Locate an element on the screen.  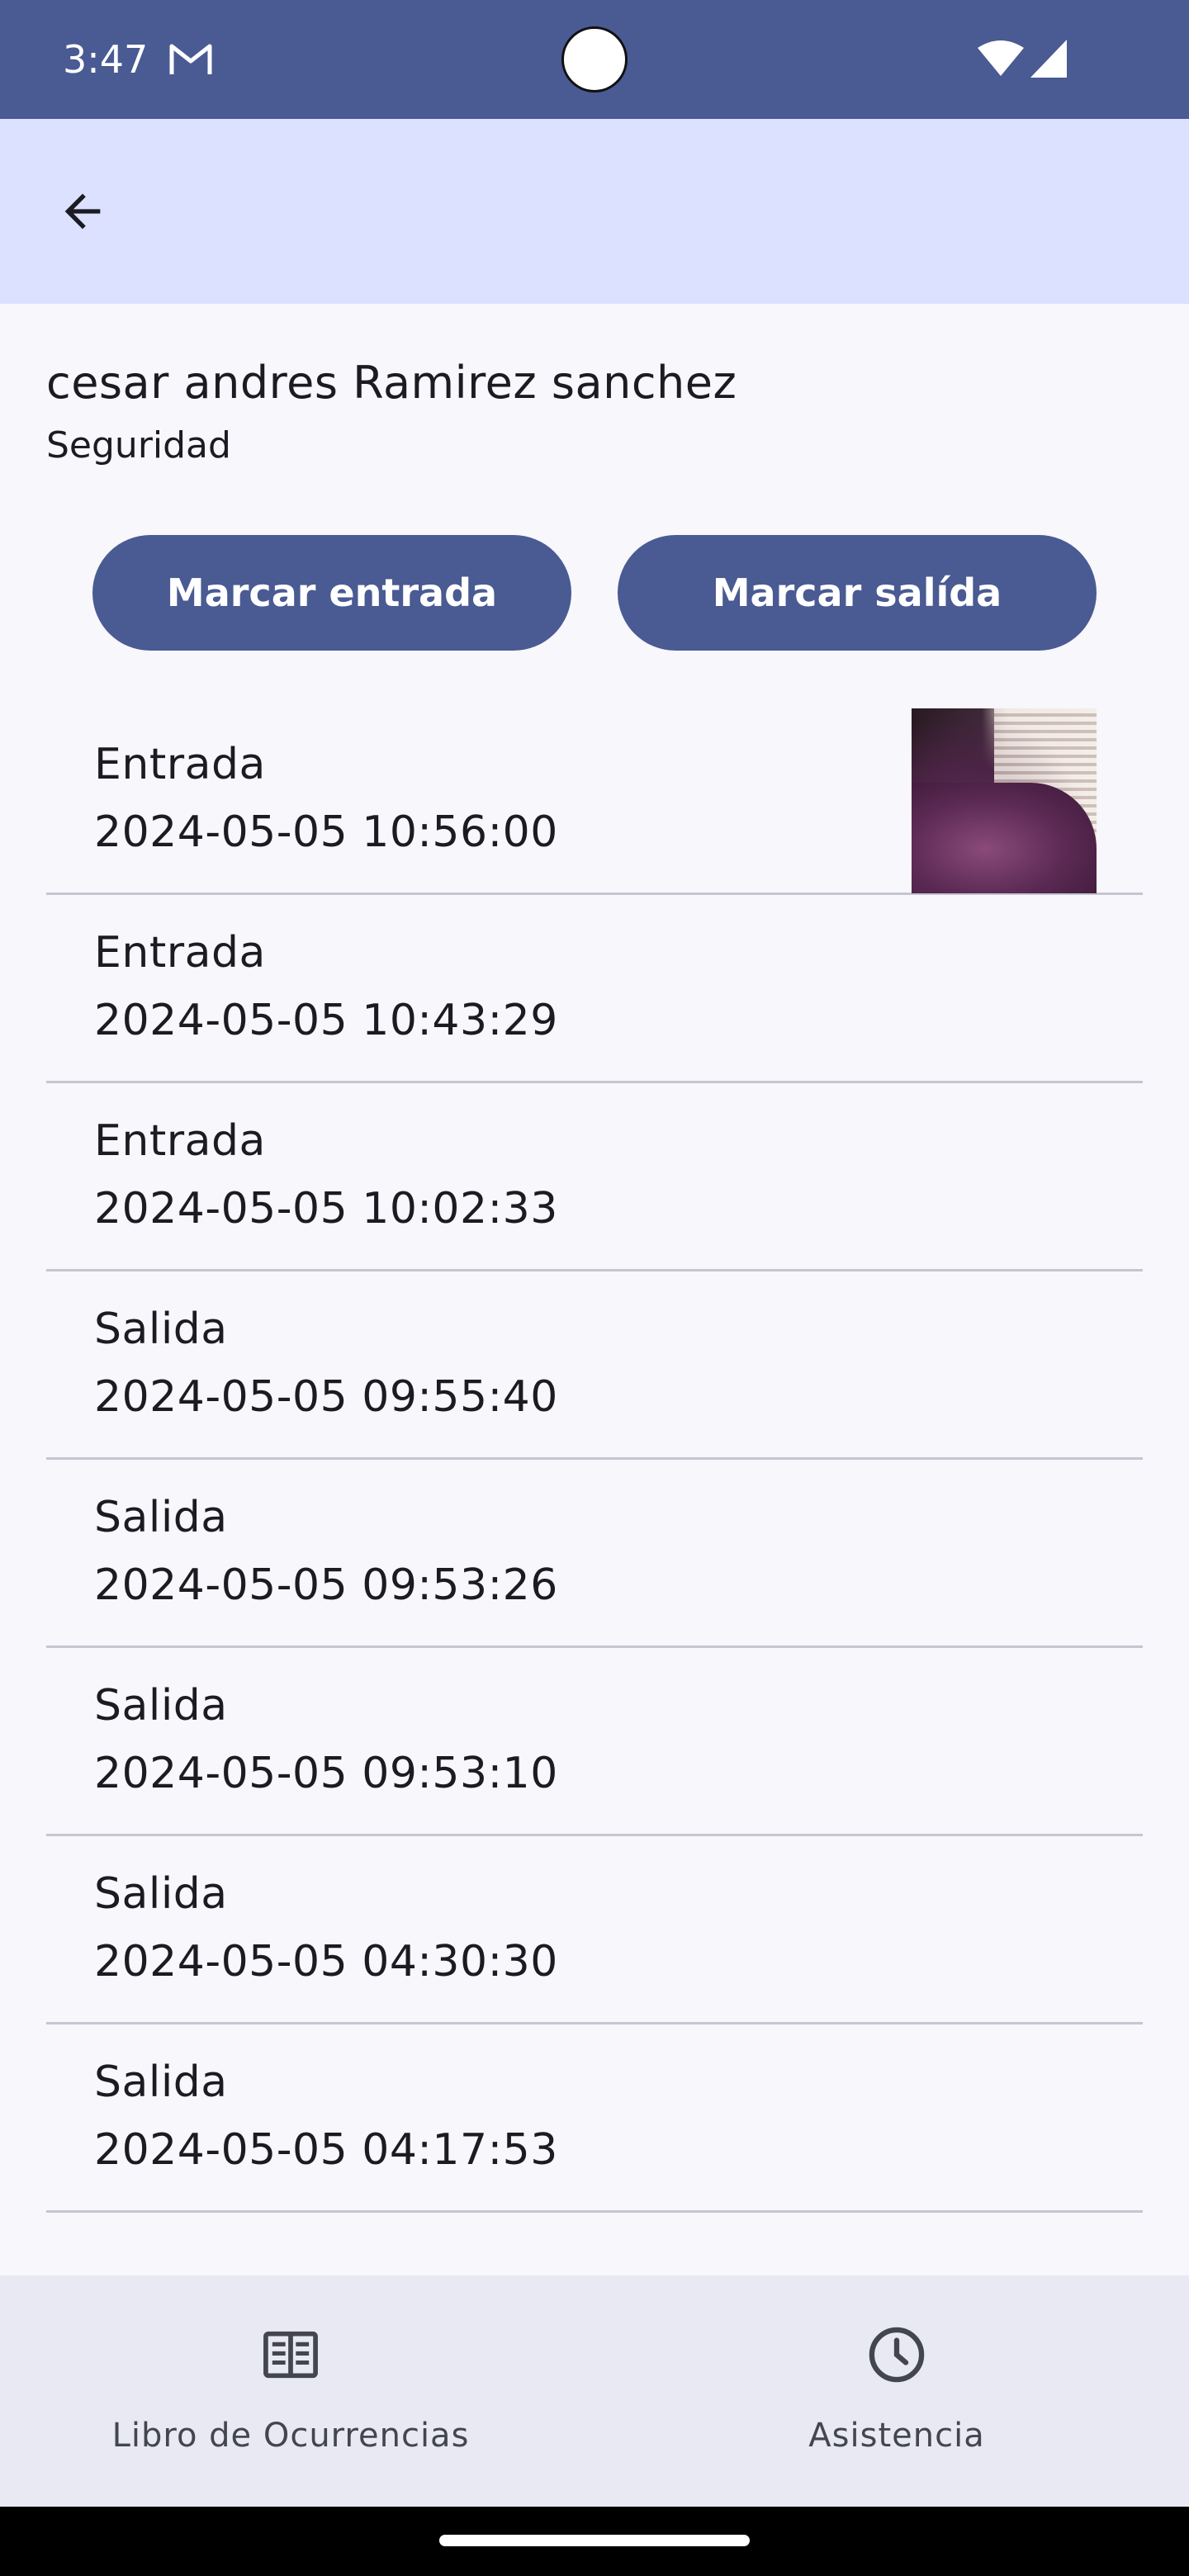
employee-name: cesar andres Ramirez sanchez is located at coordinates (391, 383).